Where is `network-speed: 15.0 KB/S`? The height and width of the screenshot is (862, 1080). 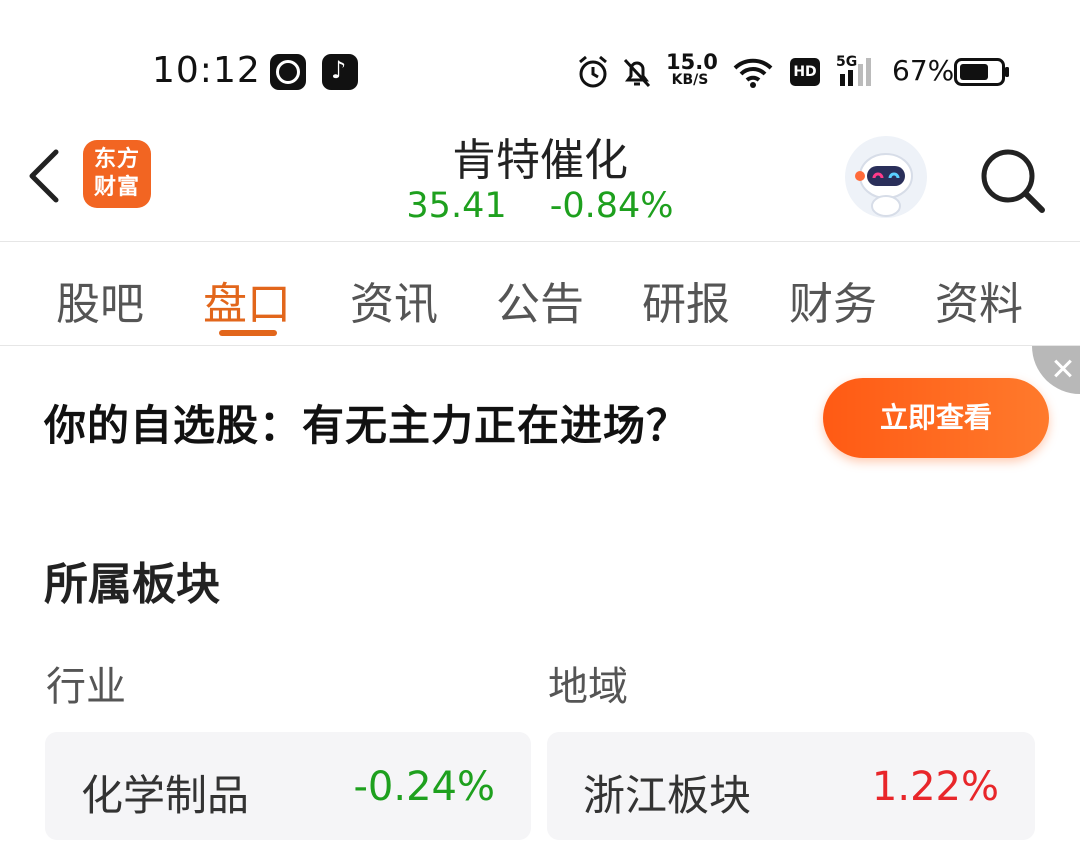 network-speed: 15.0 KB/S is located at coordinates (692, 69).